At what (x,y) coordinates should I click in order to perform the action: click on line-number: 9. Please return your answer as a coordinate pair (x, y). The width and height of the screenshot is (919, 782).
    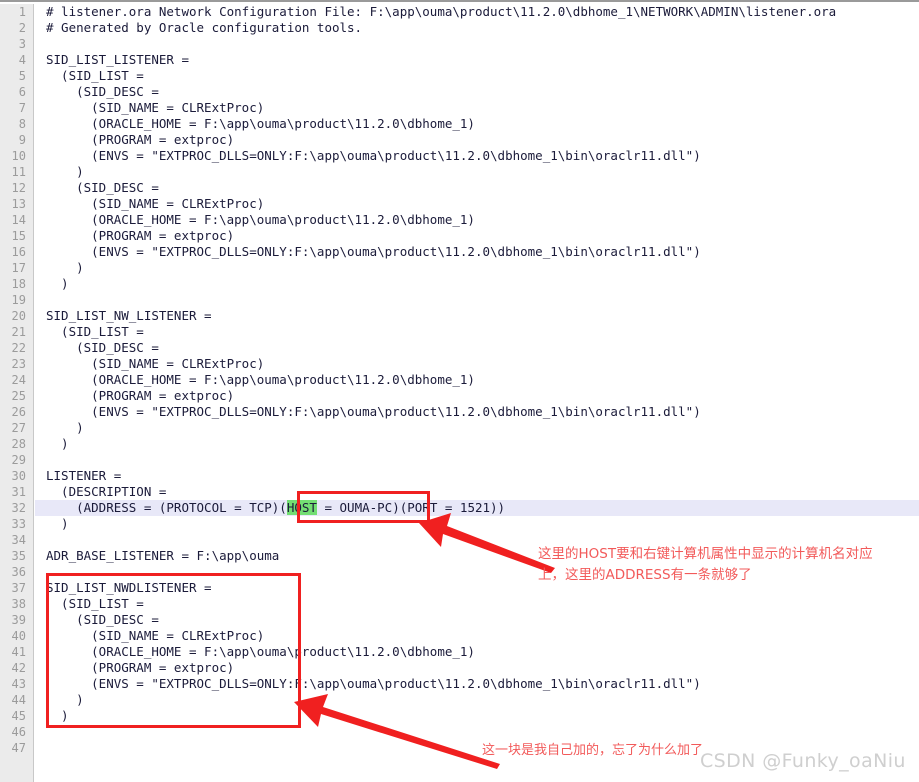
    Looking at the image, I should click on (22, 140).